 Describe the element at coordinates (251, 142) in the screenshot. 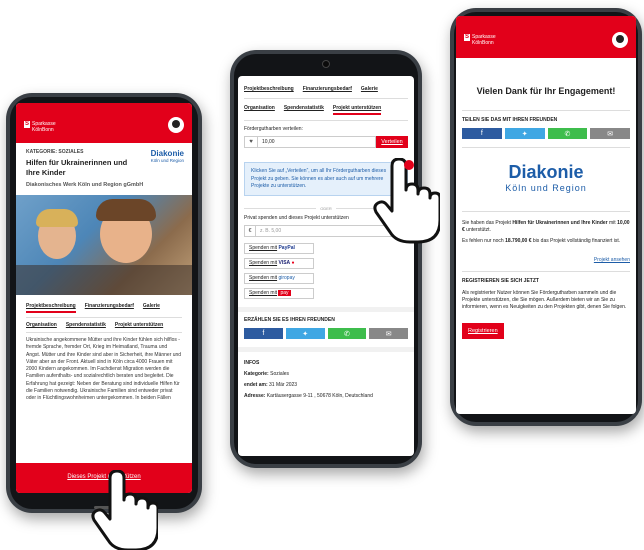

I see `heart-icon: ♥` at that location.